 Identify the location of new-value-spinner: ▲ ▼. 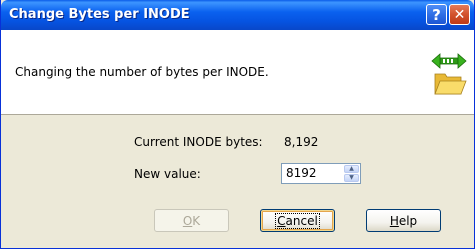
(321, 173).